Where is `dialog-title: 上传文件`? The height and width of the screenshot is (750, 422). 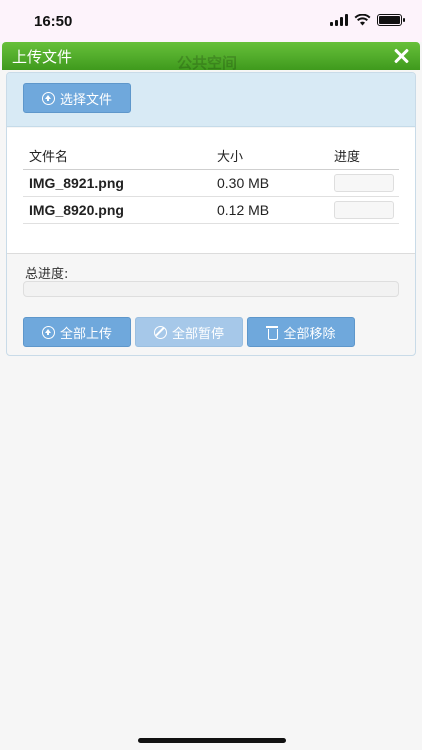 dialog-title: 上传文件 is located at coordinates (42, 57).